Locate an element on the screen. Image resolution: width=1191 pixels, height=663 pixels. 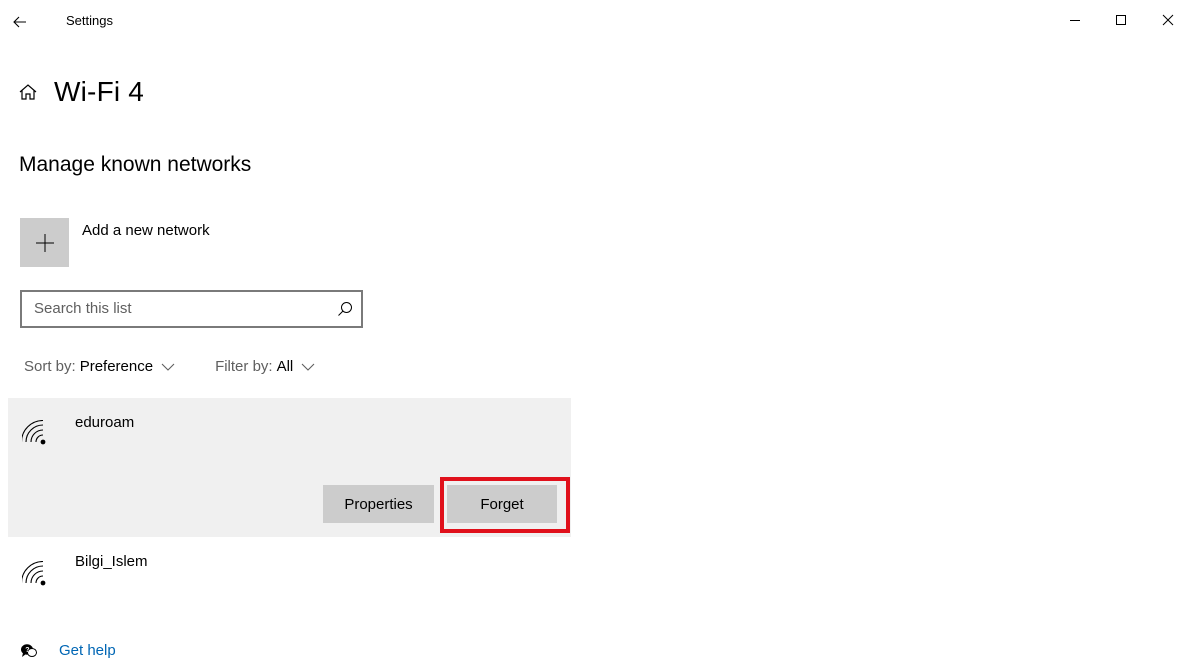
maximize-icon is located at coordinates (1121, 20).